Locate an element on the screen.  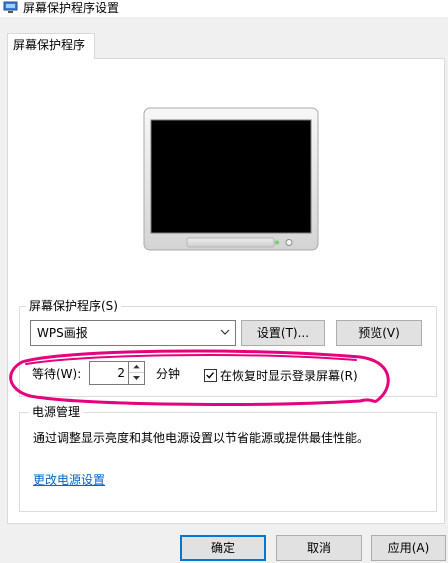
wait-unit-label: 分钟 is located at coordinates (168, 374).